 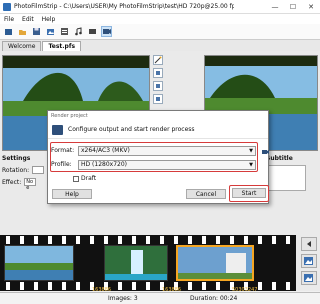 What do you see at coordinates (8, 31) in the screenshot?
I see `new-project-icon` at bounding box center [8, 31].